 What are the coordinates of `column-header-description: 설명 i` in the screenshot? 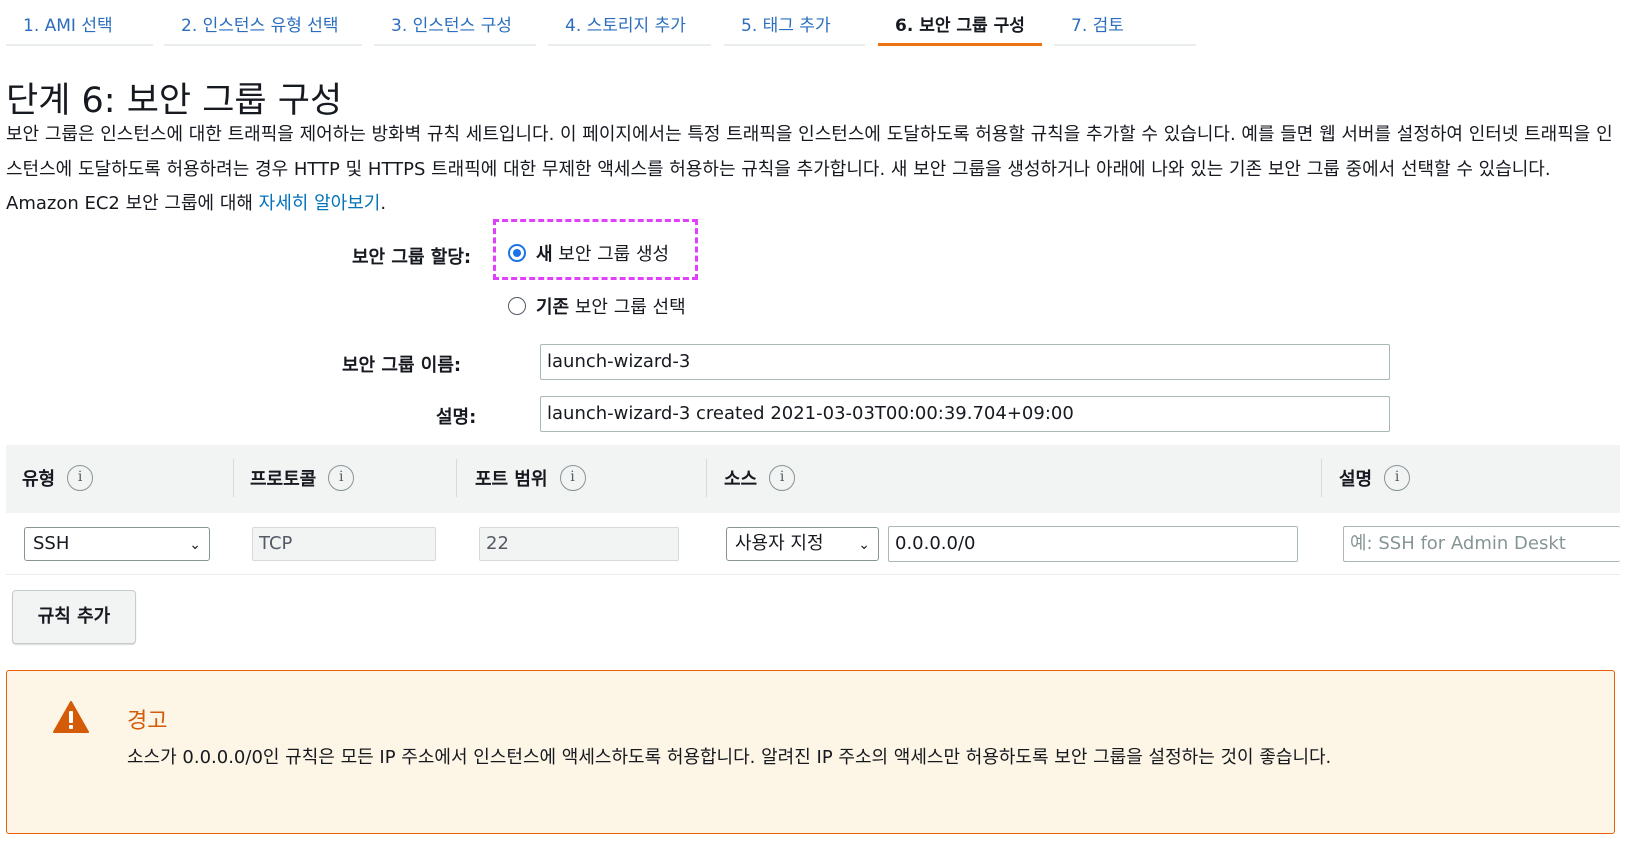 It's located at (1375, 478).